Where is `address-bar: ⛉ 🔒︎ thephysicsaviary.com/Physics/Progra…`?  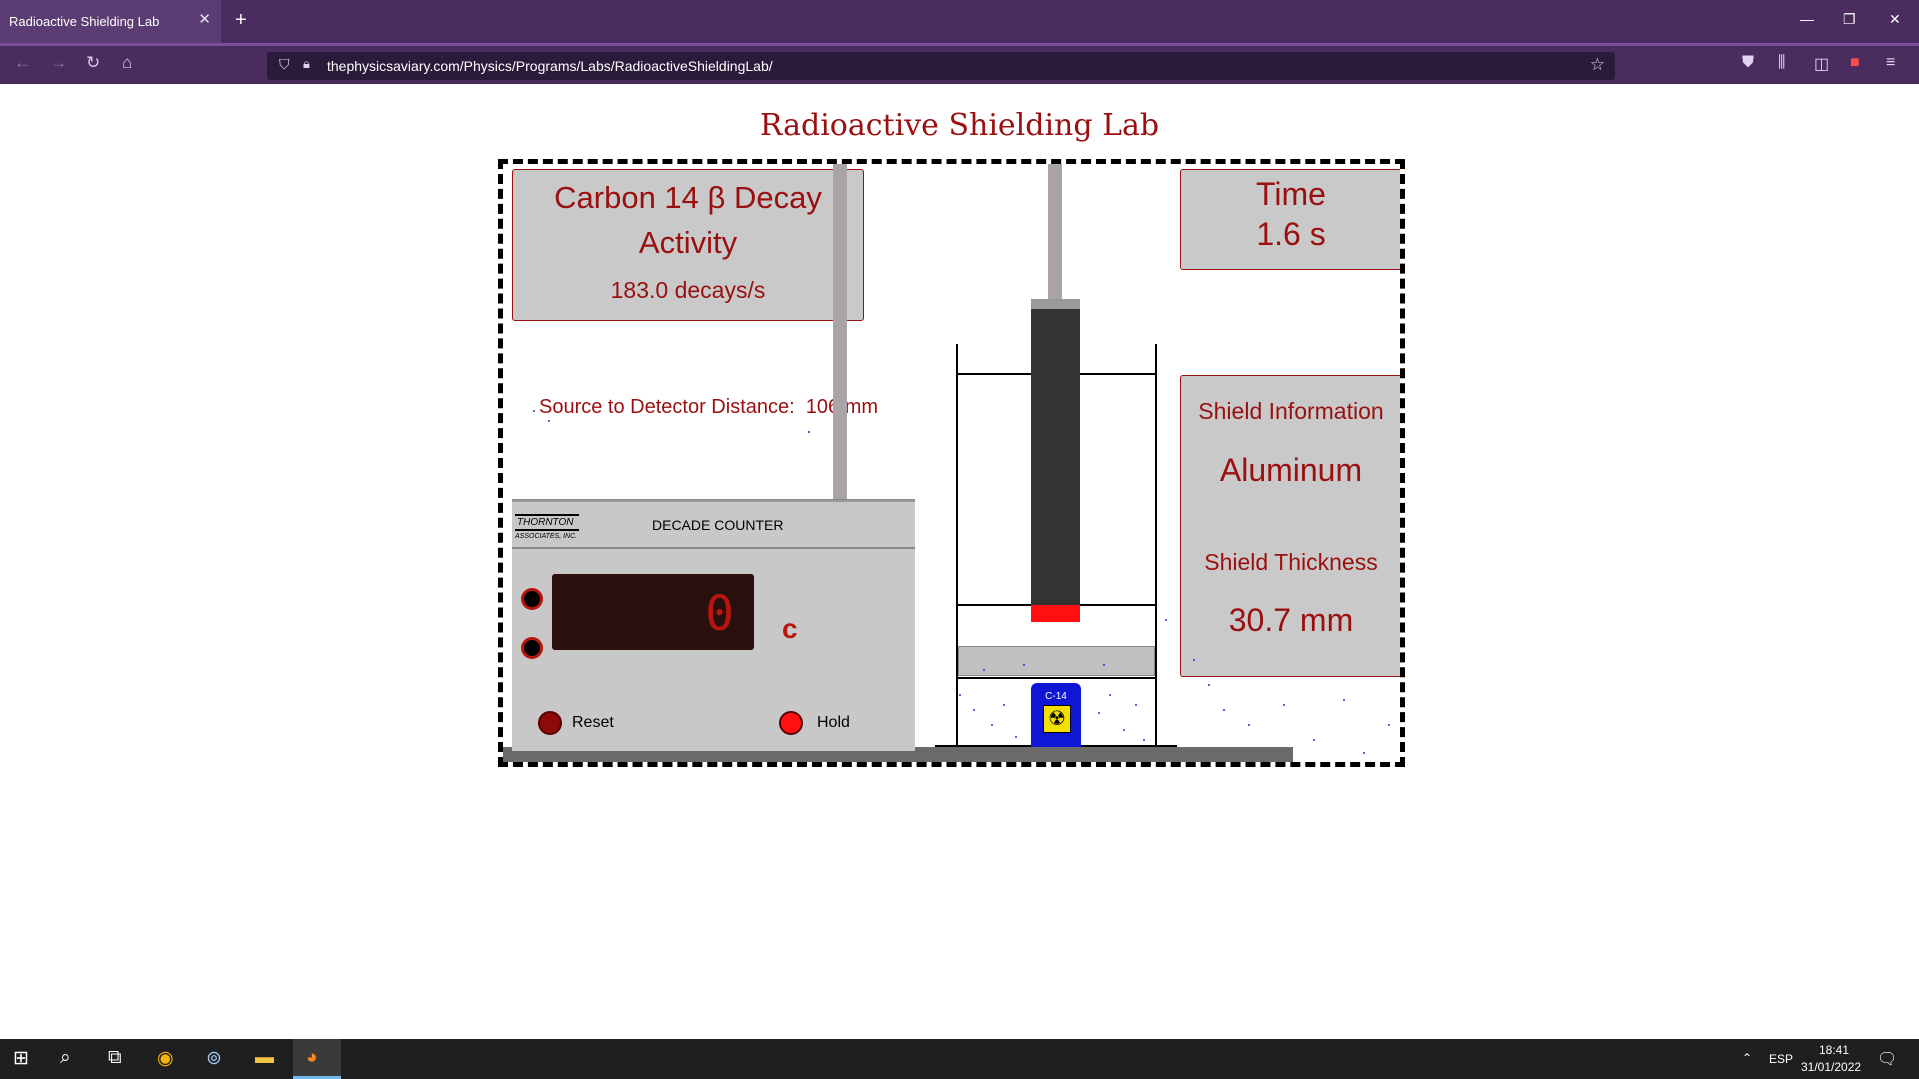 address-bar: ⛉ 🔒︎ thephysicsaviary.com/Physics/Progra… is located at coordinates (941, 66).